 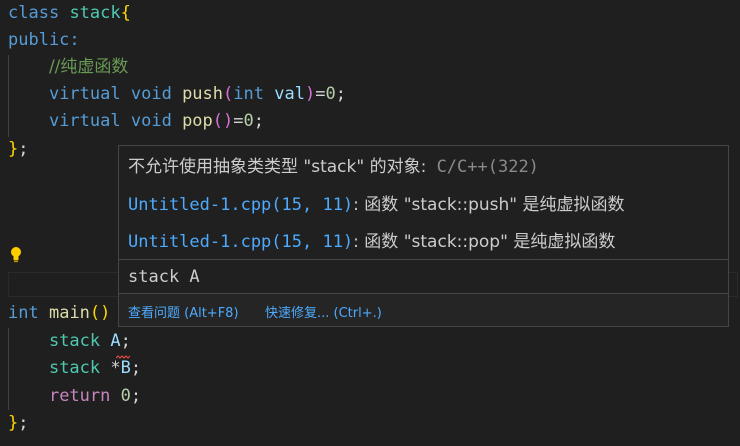 What do you see at coordinates (183, 311) in the screenshot?
I see `view-problem-link: 查看问题 (Alt+F8)` at bounding box center [183, 311].